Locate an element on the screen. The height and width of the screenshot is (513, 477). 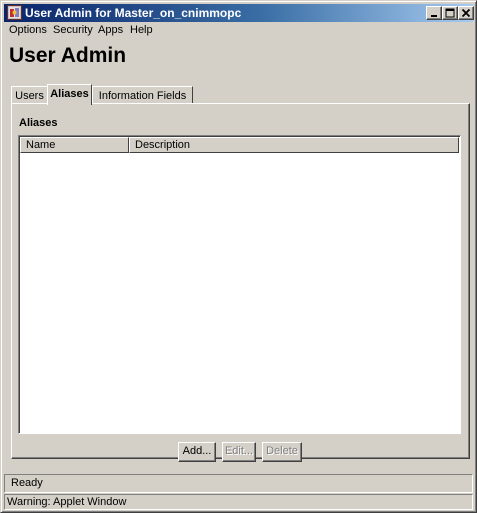
tab-information-fields-label: Information Fields is located at coordinates (142, 96).